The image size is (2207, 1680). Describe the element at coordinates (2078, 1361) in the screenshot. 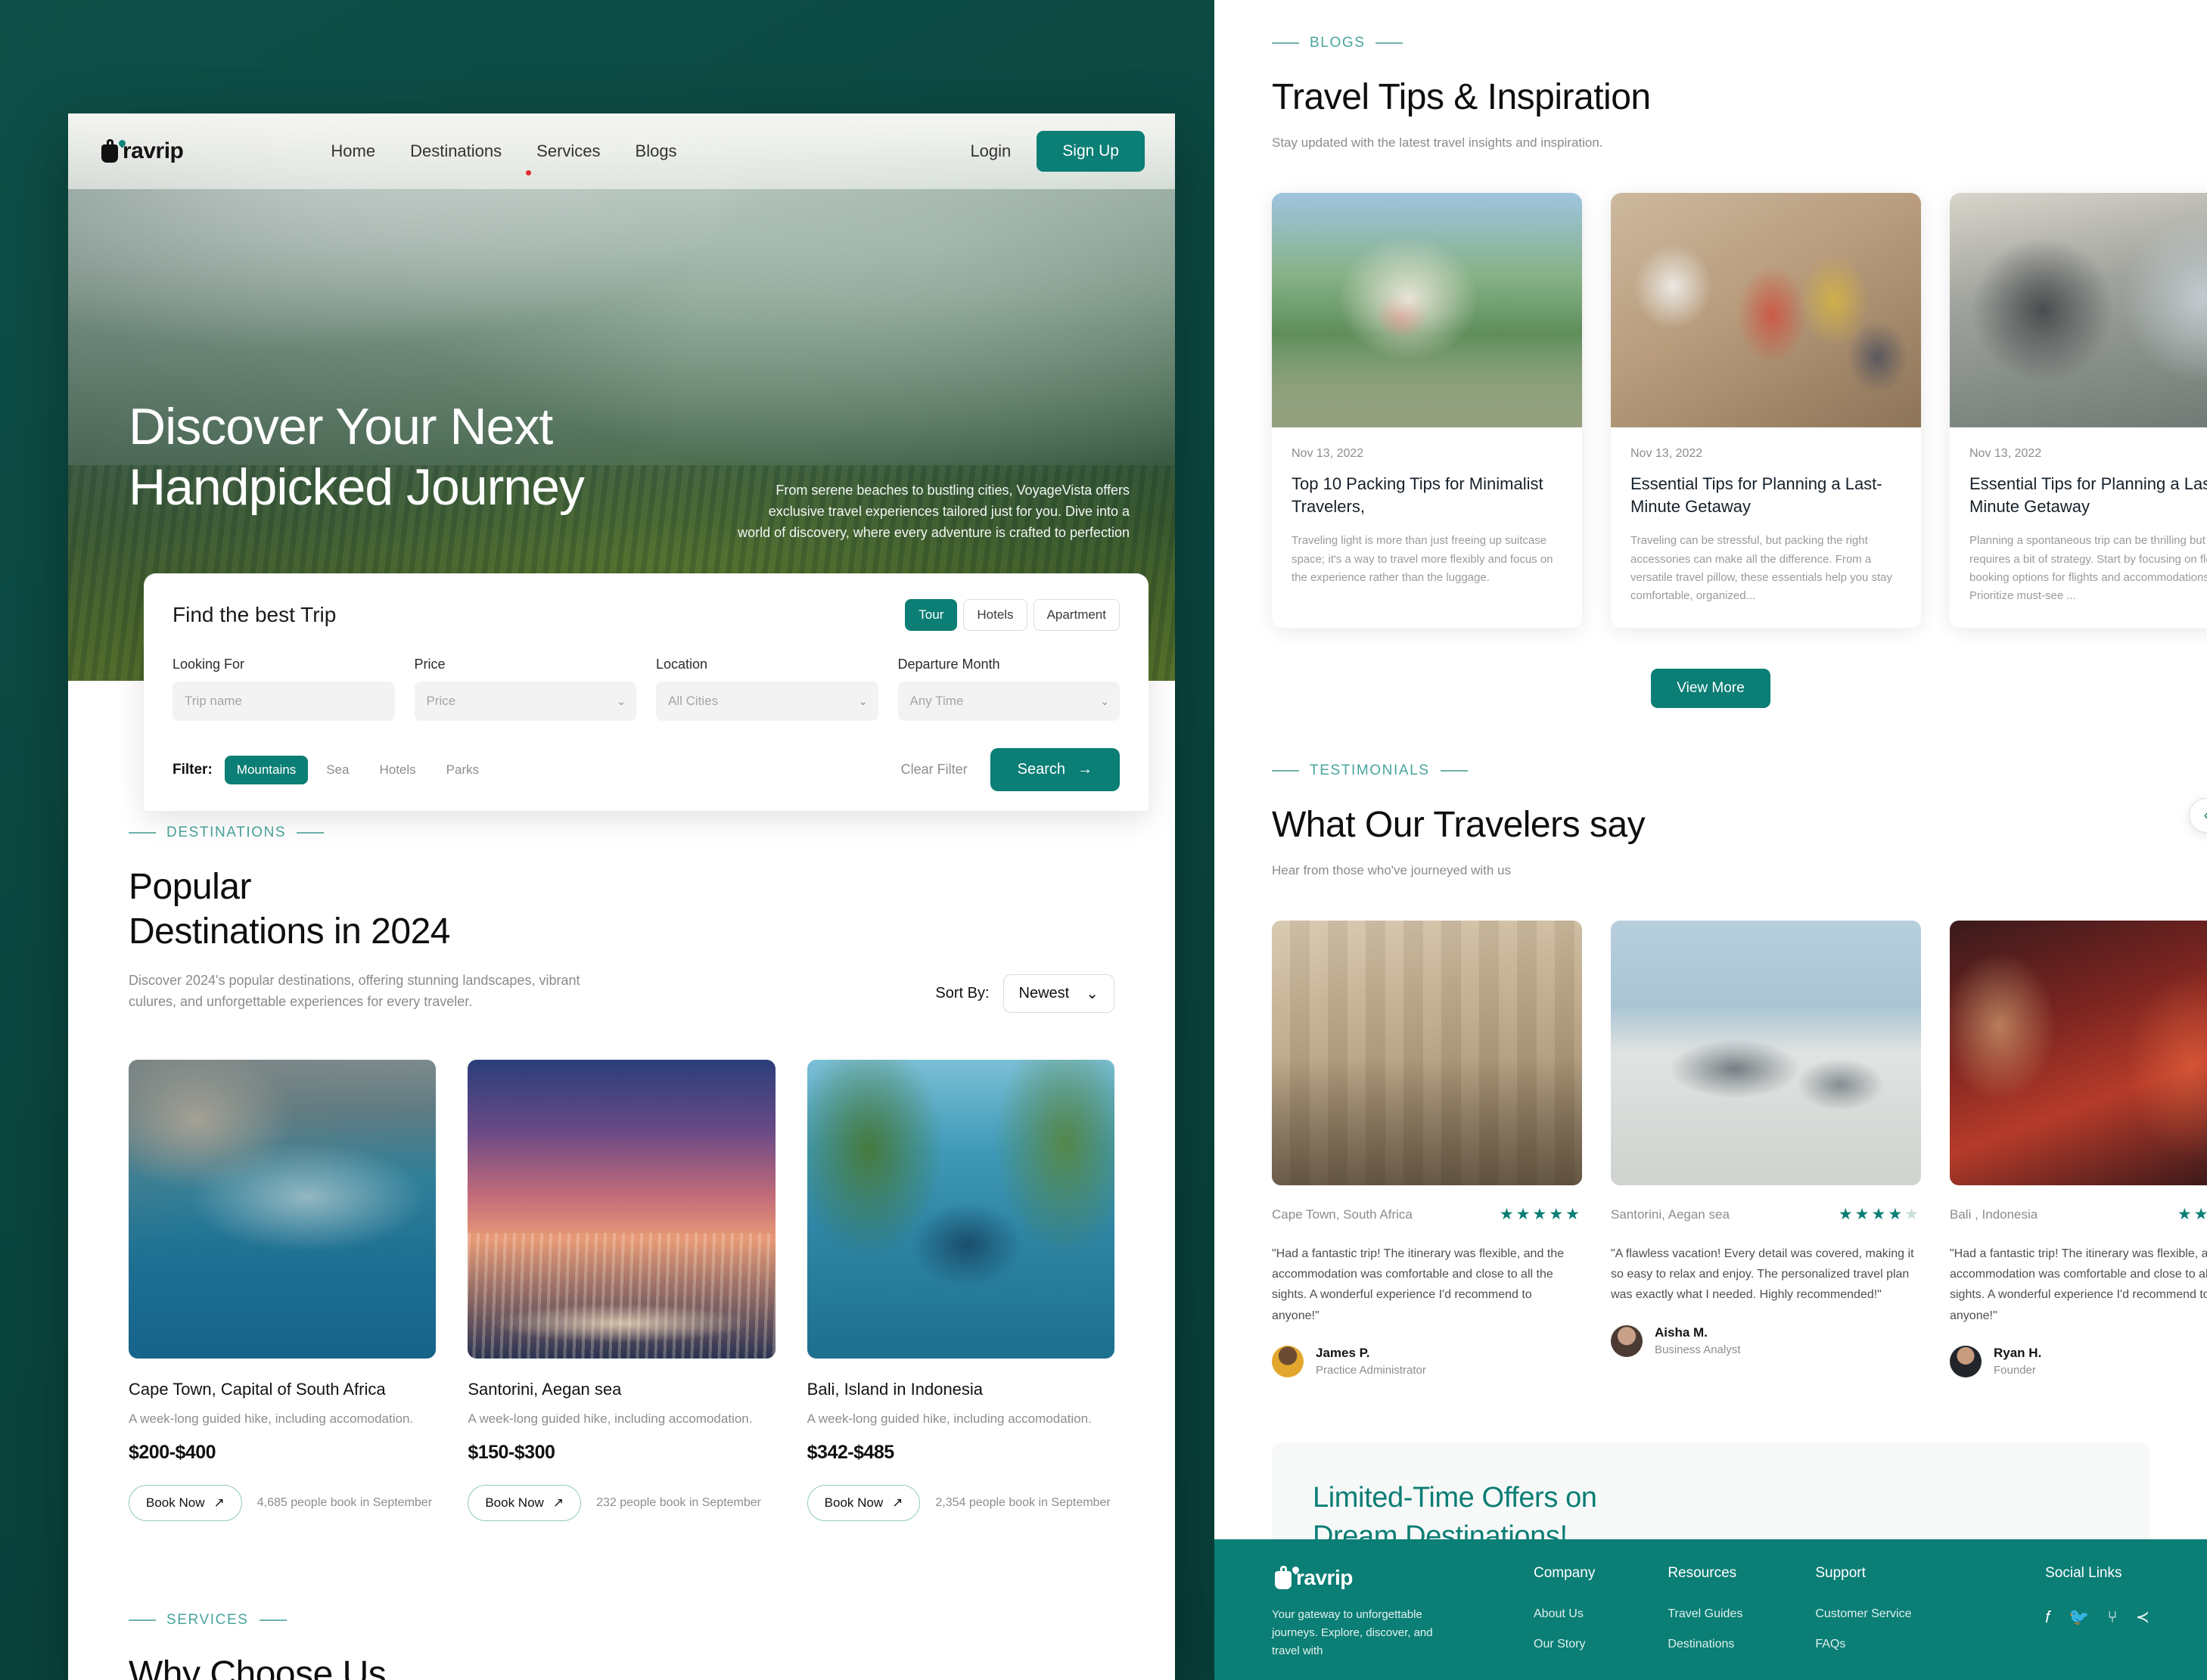

I see `testimonial-author: Ryan H. Founder` at that location.